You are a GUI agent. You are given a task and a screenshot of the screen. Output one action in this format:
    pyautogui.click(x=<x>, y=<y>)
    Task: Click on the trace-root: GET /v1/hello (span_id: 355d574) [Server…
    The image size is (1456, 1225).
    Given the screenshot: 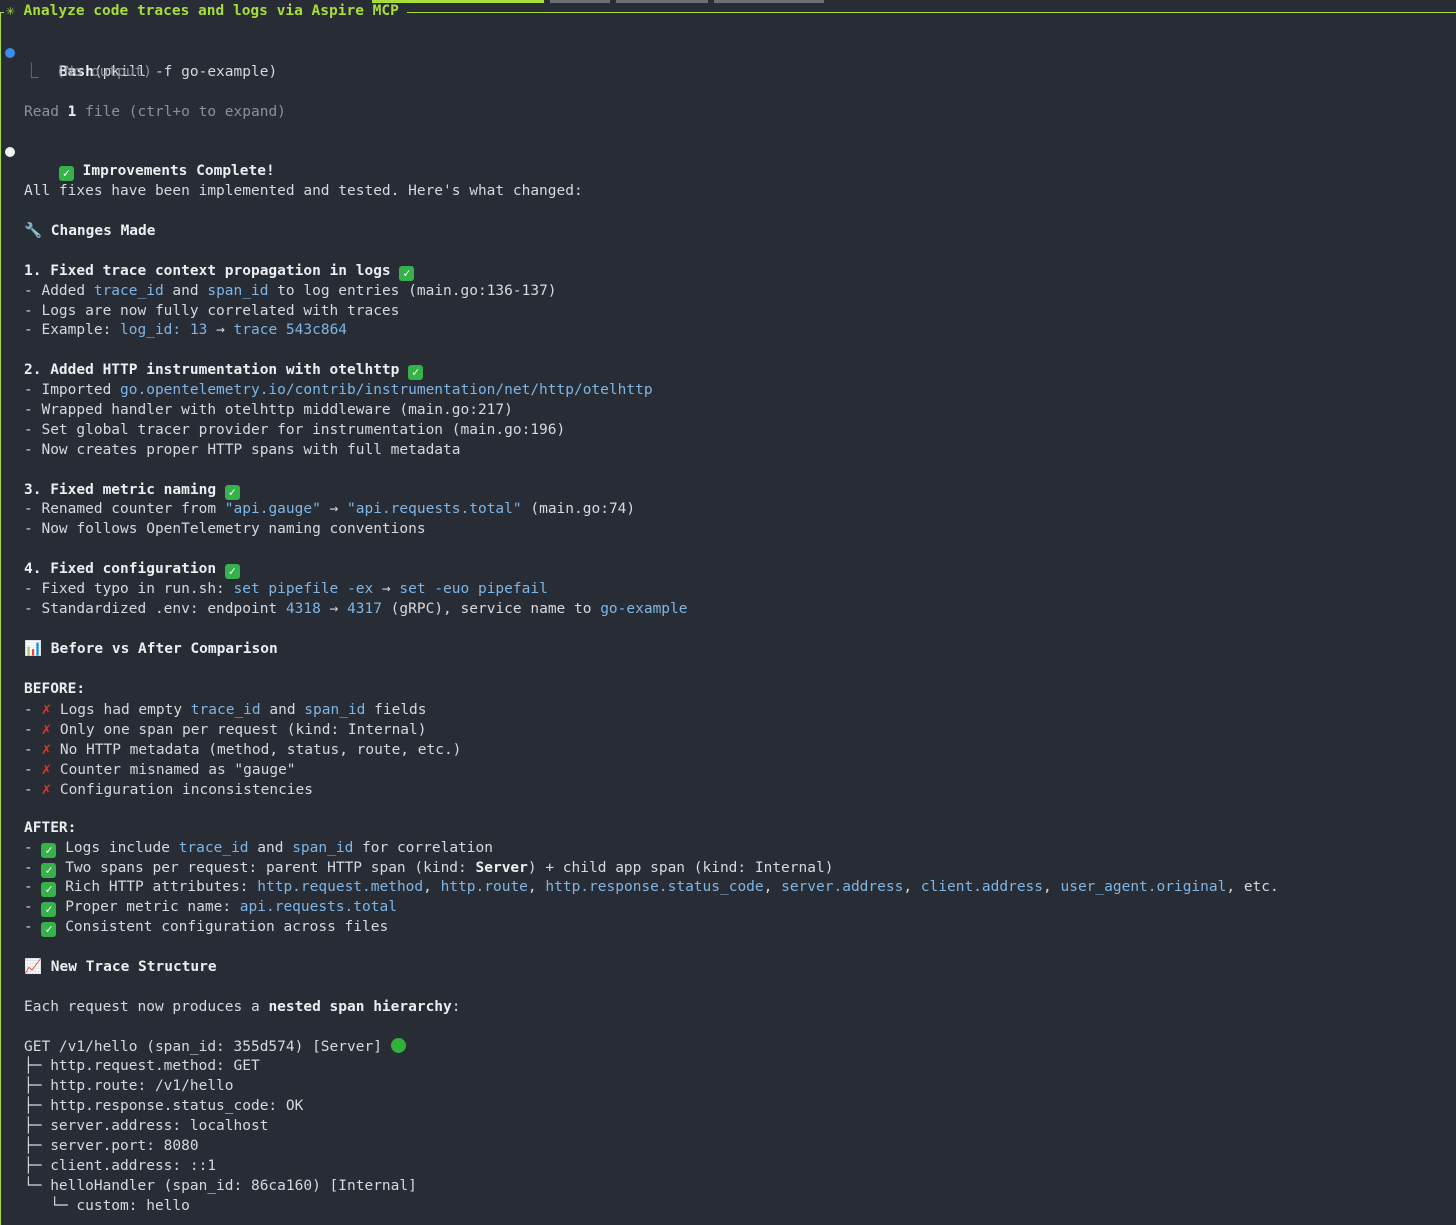 What is the action you would take?
    pyautogui.click(x=734, y=1047)
    